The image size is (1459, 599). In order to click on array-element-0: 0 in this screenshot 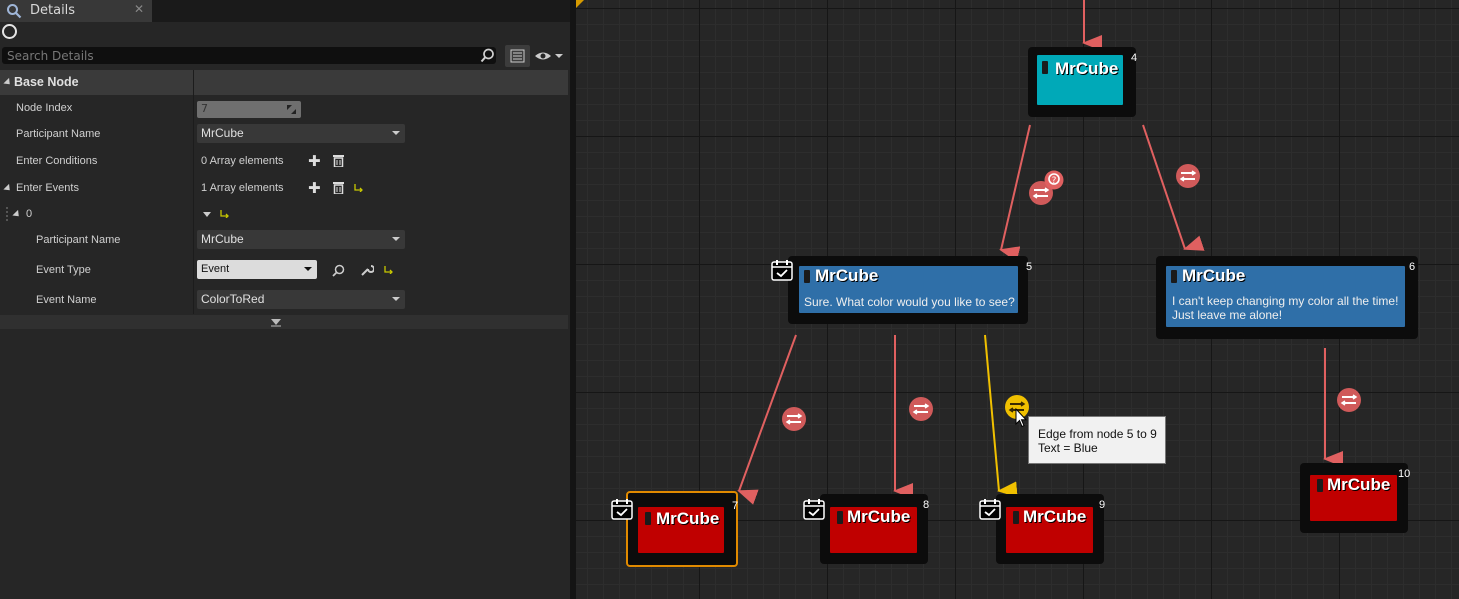, I will do `click(284, 215)`.